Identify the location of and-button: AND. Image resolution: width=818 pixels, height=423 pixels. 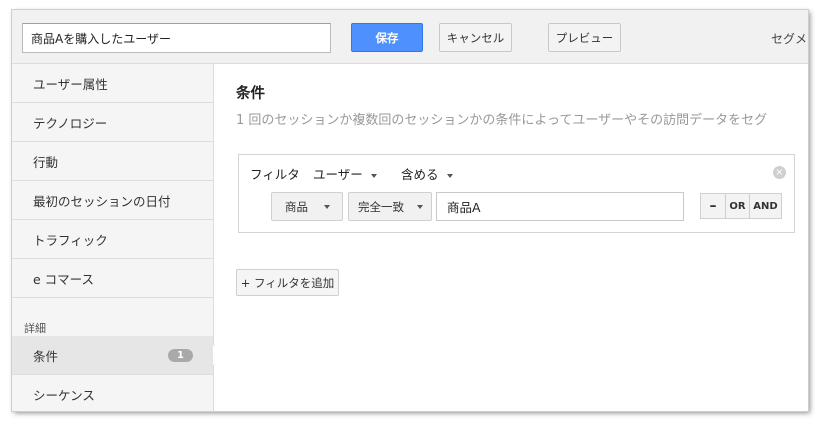
(766, 206).